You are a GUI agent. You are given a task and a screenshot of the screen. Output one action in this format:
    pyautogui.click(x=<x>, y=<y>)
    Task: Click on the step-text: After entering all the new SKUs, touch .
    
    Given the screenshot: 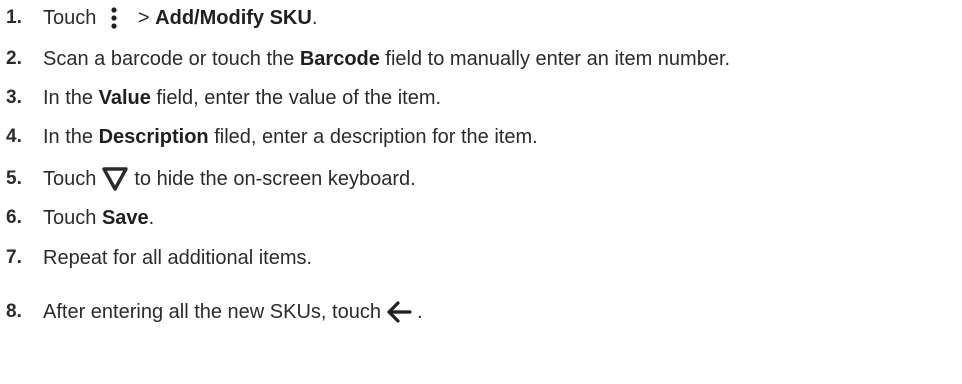 What is the action you would take?
    pyautogui.click(x=233, y=312)
    